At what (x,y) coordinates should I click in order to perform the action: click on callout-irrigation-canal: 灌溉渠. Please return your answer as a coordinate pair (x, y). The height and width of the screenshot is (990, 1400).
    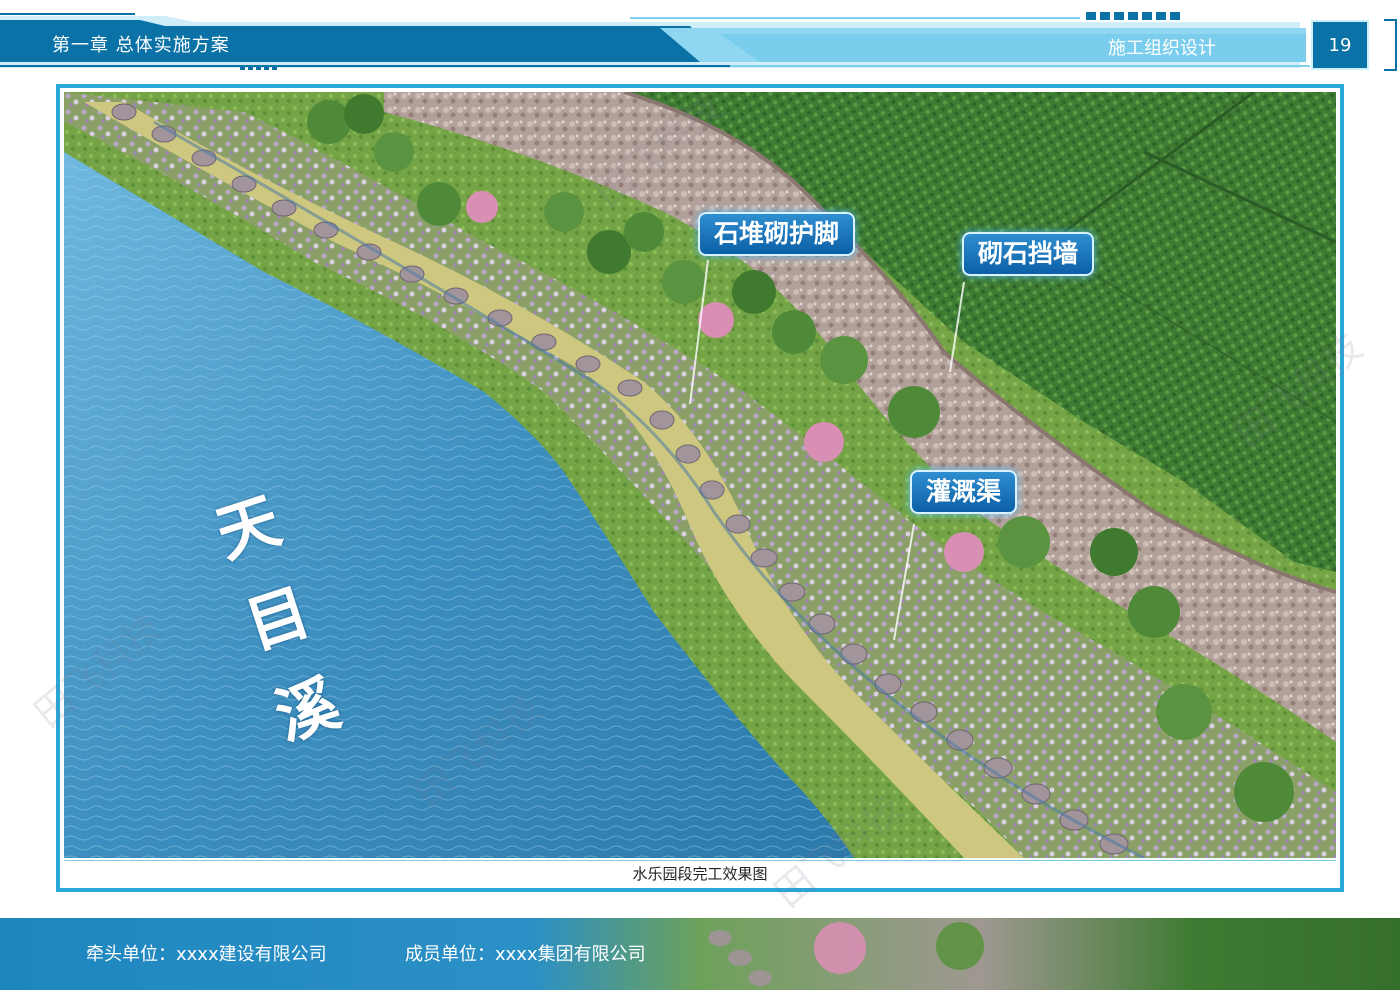
    Looking at the image, I should click on (964, 492).